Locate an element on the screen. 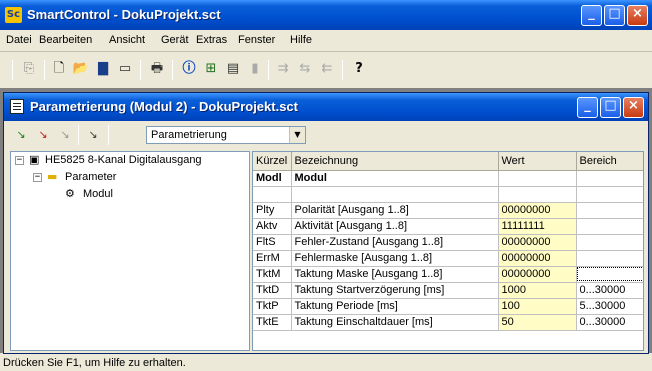  main-toolbar: ⎘ 🗋 📂 ▇ ▭ 🖶 ⓘ ⊞ ▤ ▮ ⇉ ⇆ ⇇ ? is located at coordinates (326, 69).